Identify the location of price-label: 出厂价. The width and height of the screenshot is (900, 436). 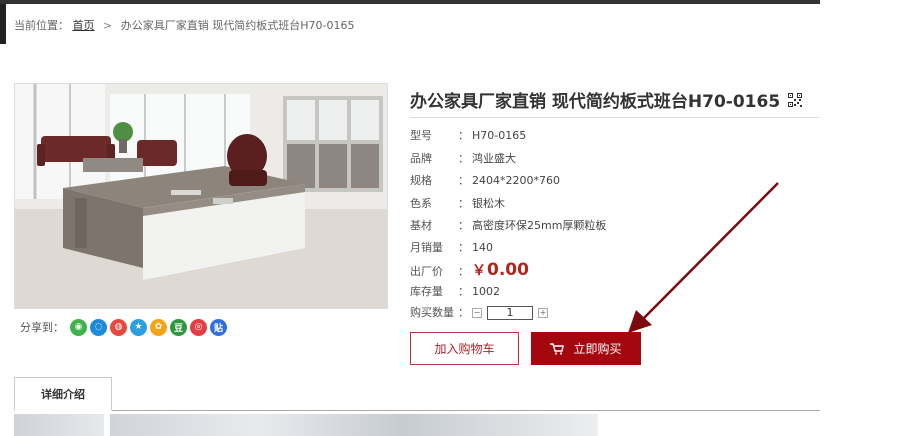
(426, 271).